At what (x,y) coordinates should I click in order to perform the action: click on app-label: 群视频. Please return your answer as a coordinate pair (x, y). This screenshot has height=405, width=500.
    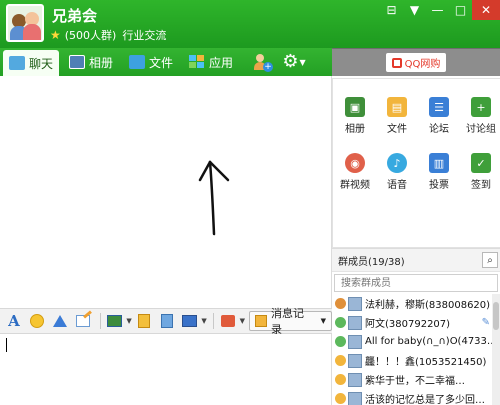
    Looking at the image, I should click on (355, 185).